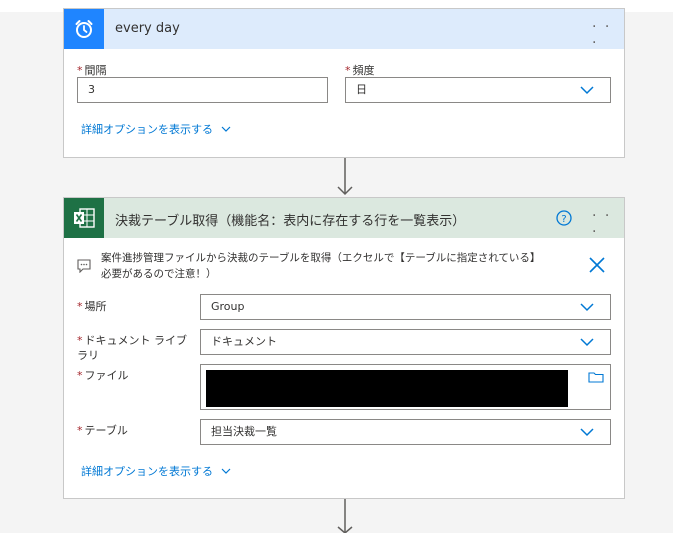  What do you see at coordinates (84, 266) in the screenshot?
I see `comment-icon` at bounding box center [84, 266].